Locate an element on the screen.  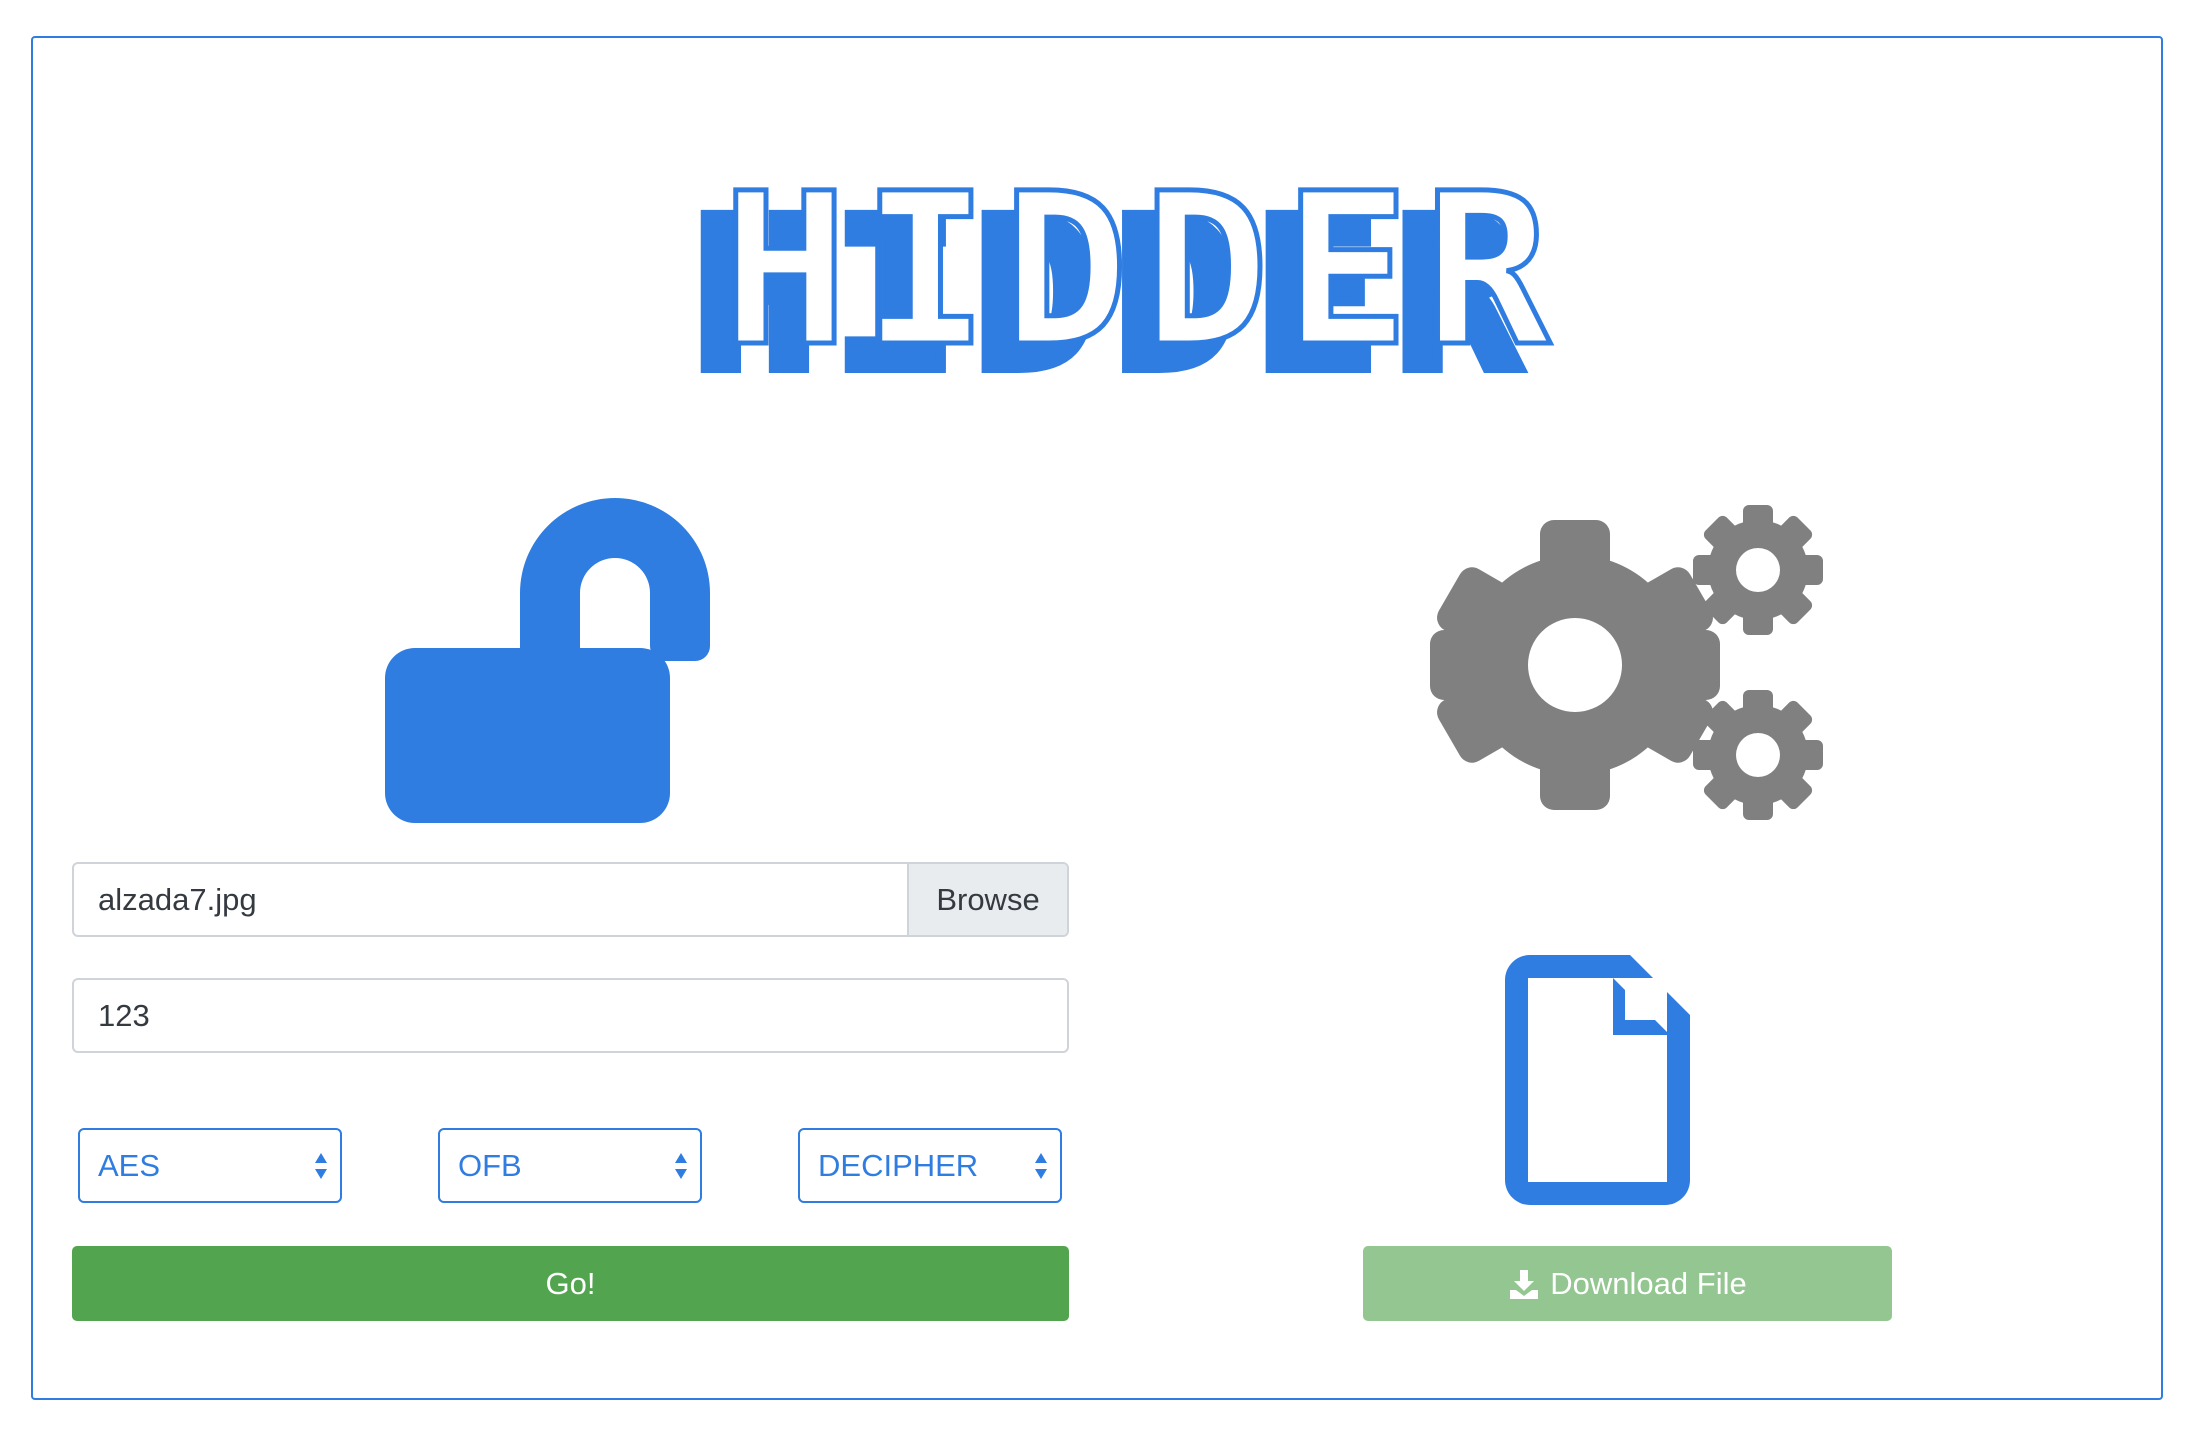
download-icon is located at coordinates (1524, 1284).